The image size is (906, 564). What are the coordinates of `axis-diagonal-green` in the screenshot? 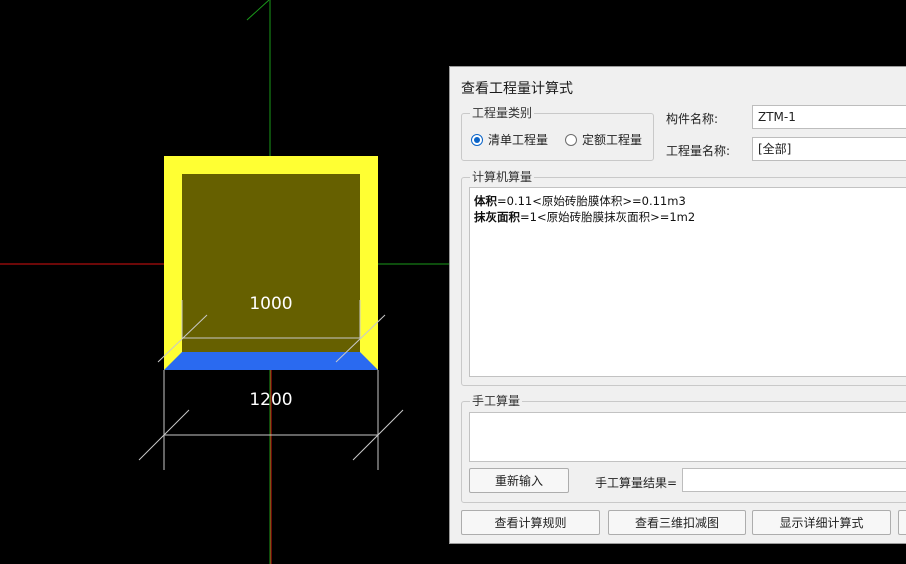 It's located at (258, 10).